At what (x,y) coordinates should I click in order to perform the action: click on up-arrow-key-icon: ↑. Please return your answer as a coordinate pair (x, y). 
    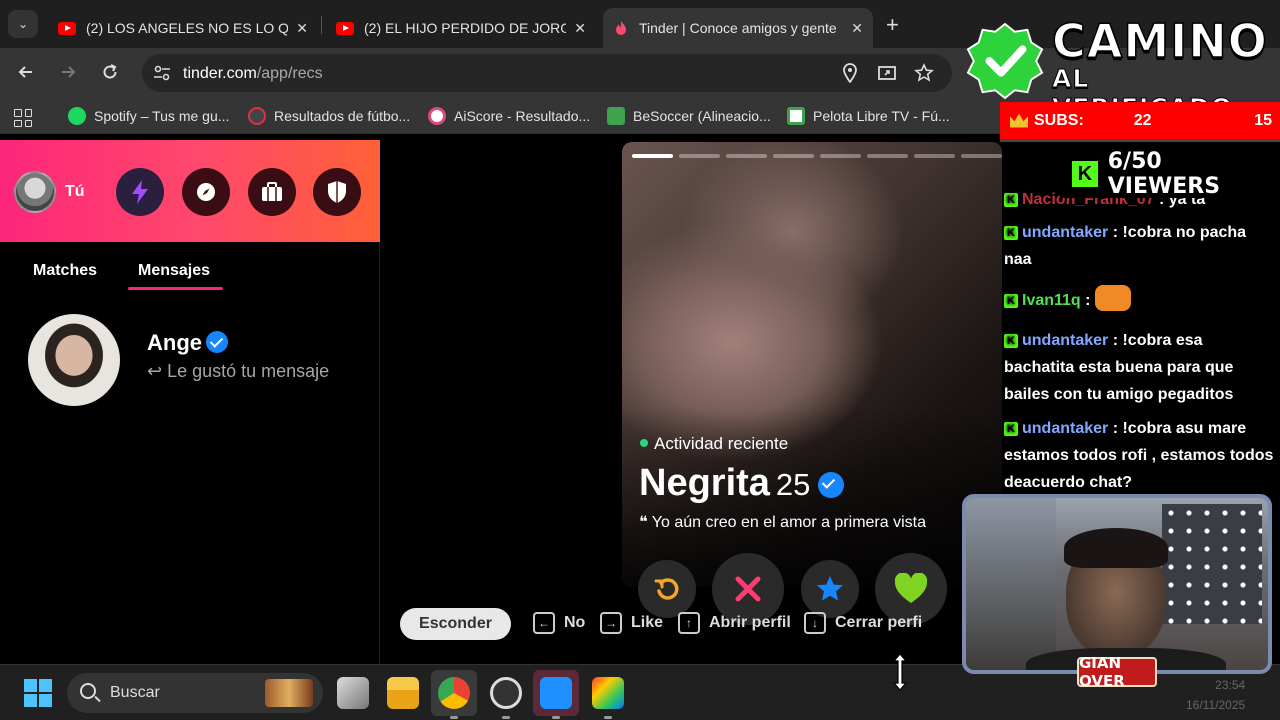
    Looking at the image, I should click on (689, 623).